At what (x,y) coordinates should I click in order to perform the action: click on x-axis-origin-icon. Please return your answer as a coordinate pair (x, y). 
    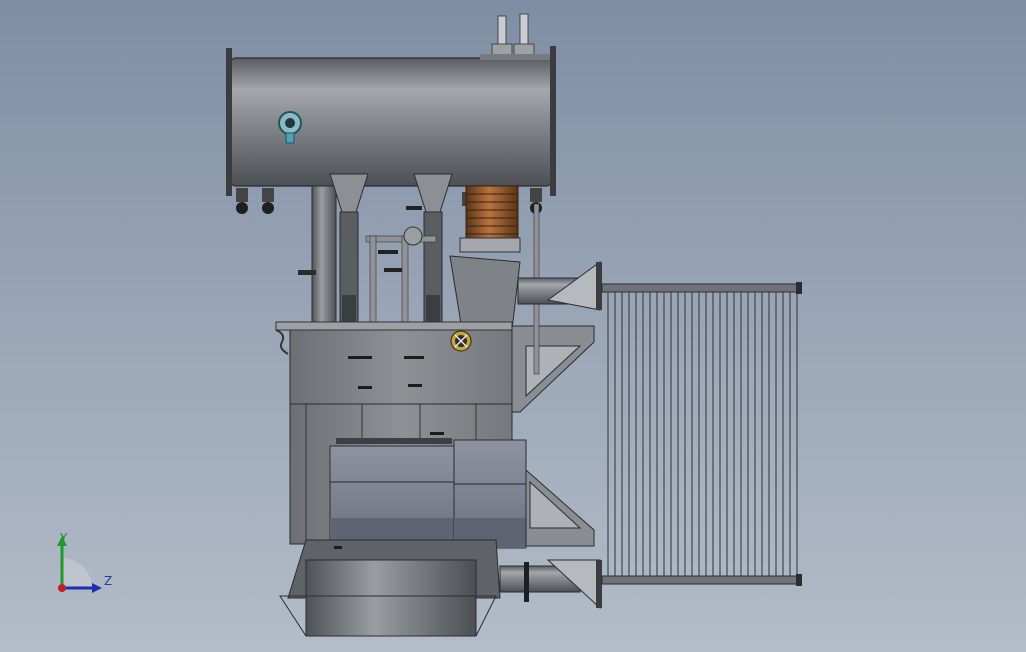
    Looking at the image, I should click on (62, 588).